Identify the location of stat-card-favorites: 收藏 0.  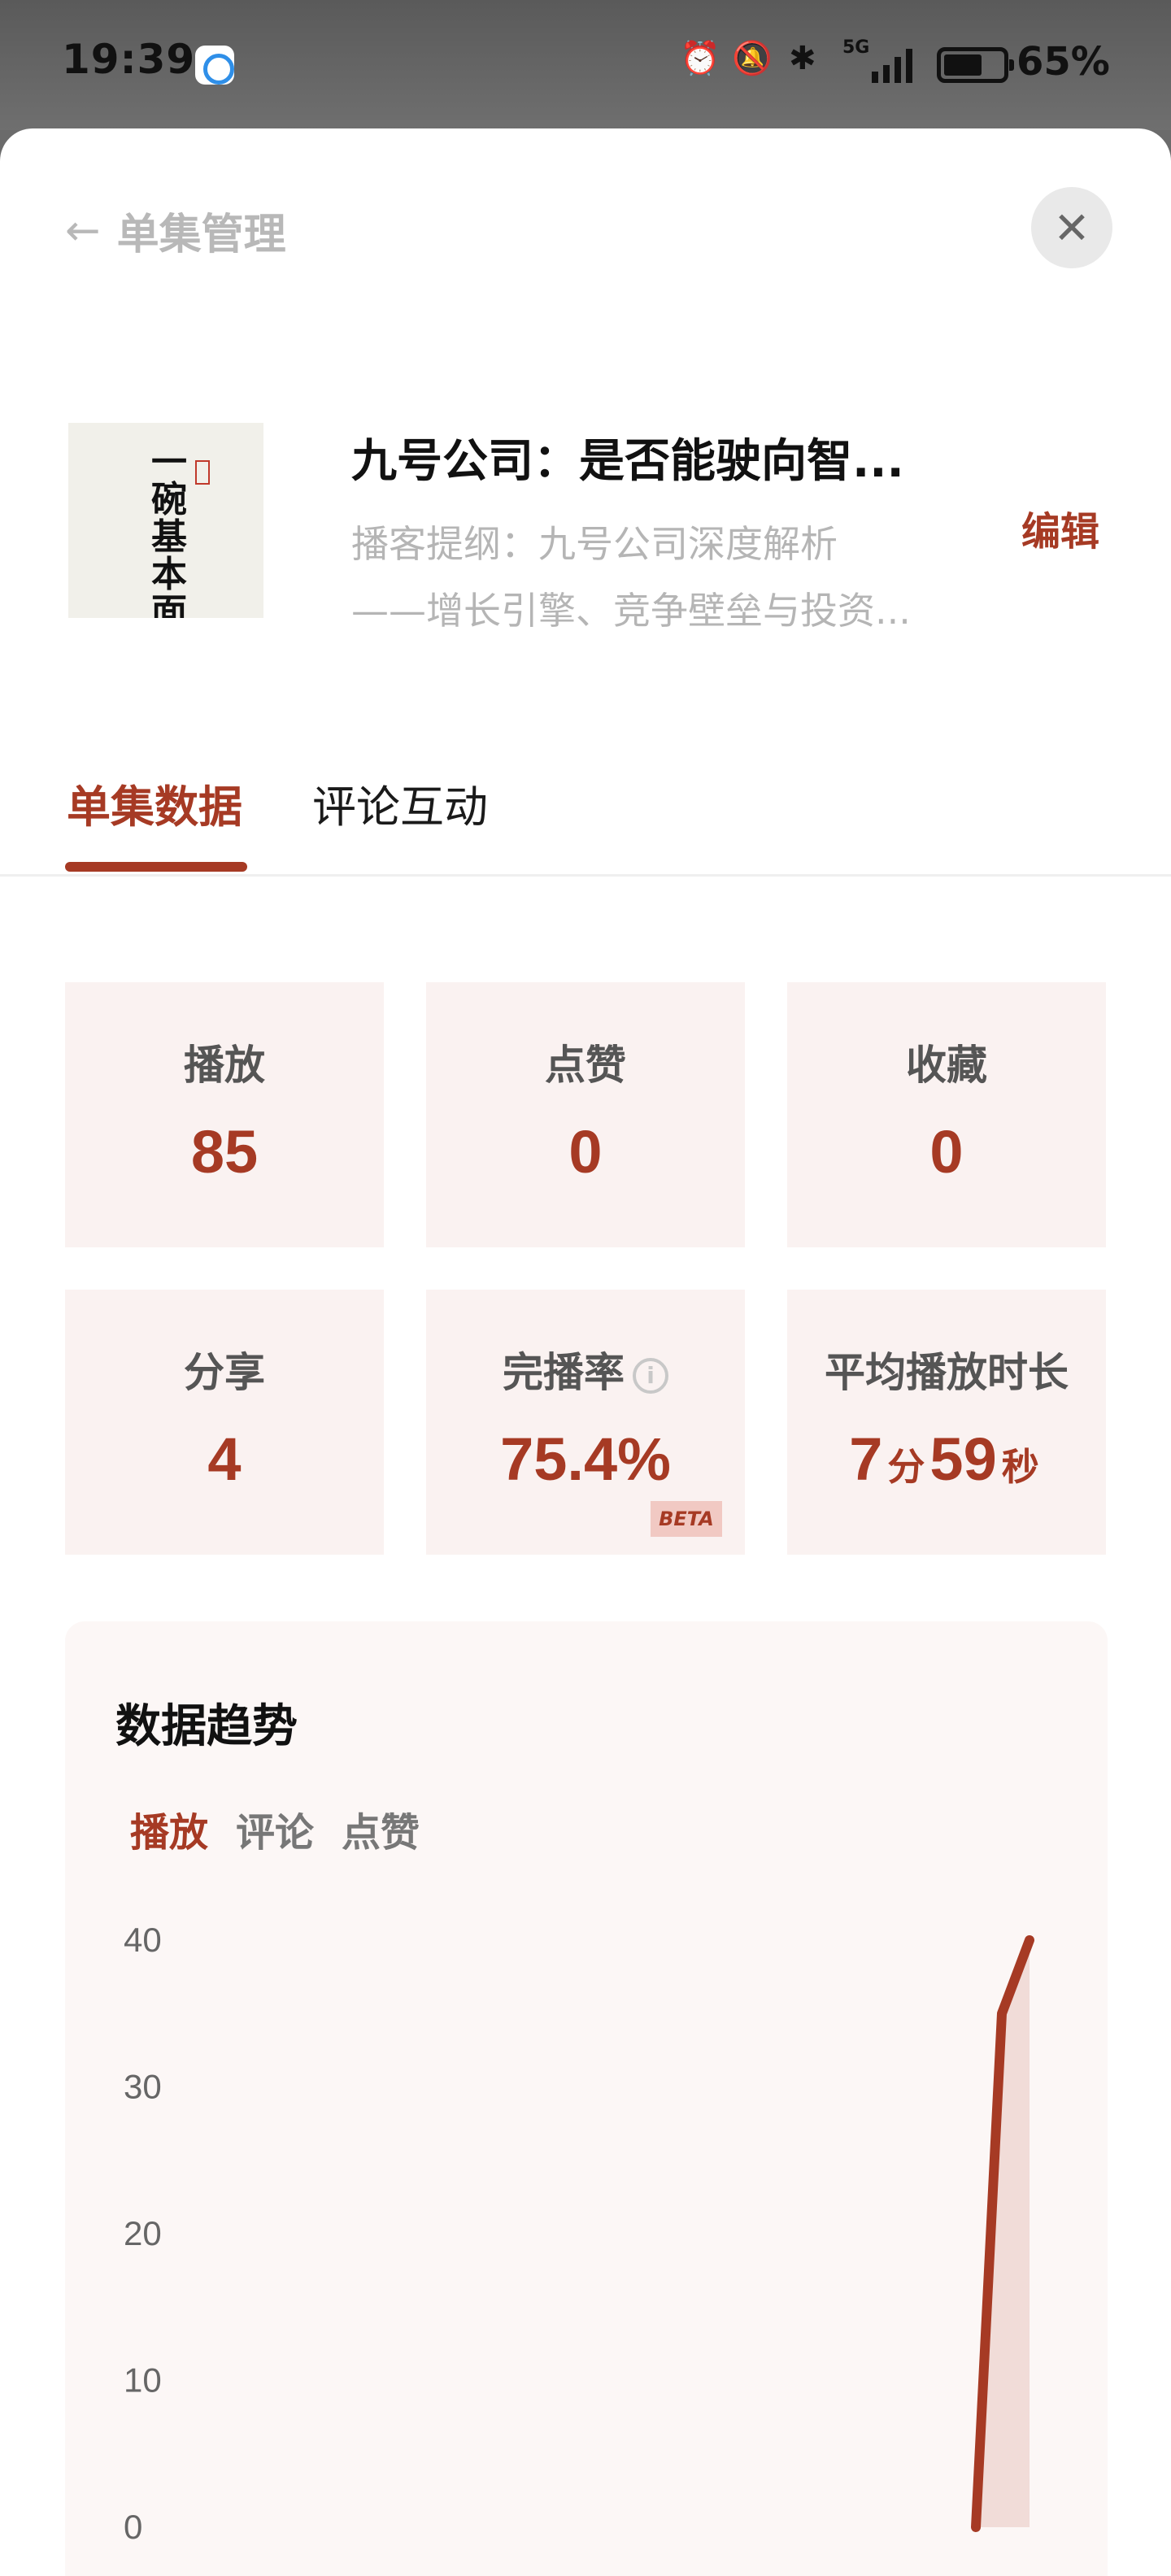
(946, 1115).